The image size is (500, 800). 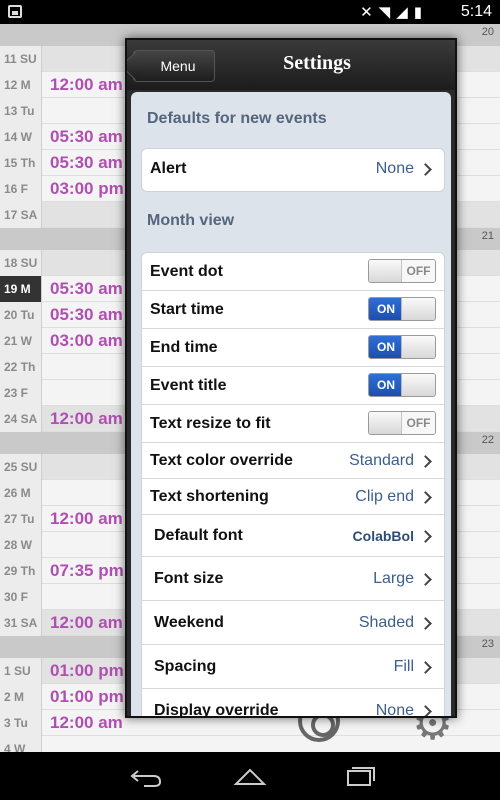 I want to click on day-label: 11 SU, so click(x=21, y=59).